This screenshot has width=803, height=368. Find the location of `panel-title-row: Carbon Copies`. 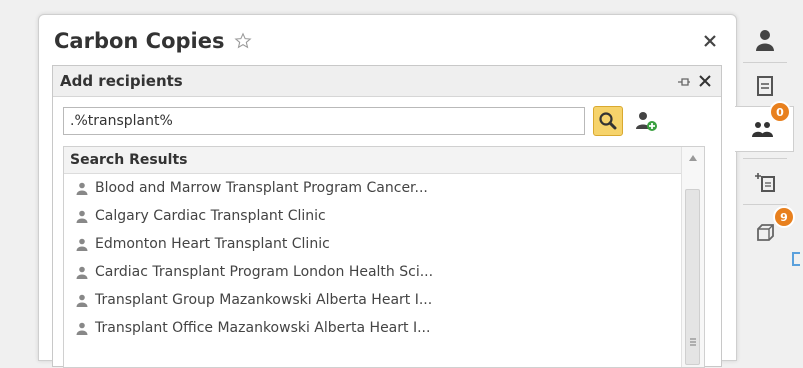

panel-title-row: Carbon Copies is located at coordinates (153, 41).